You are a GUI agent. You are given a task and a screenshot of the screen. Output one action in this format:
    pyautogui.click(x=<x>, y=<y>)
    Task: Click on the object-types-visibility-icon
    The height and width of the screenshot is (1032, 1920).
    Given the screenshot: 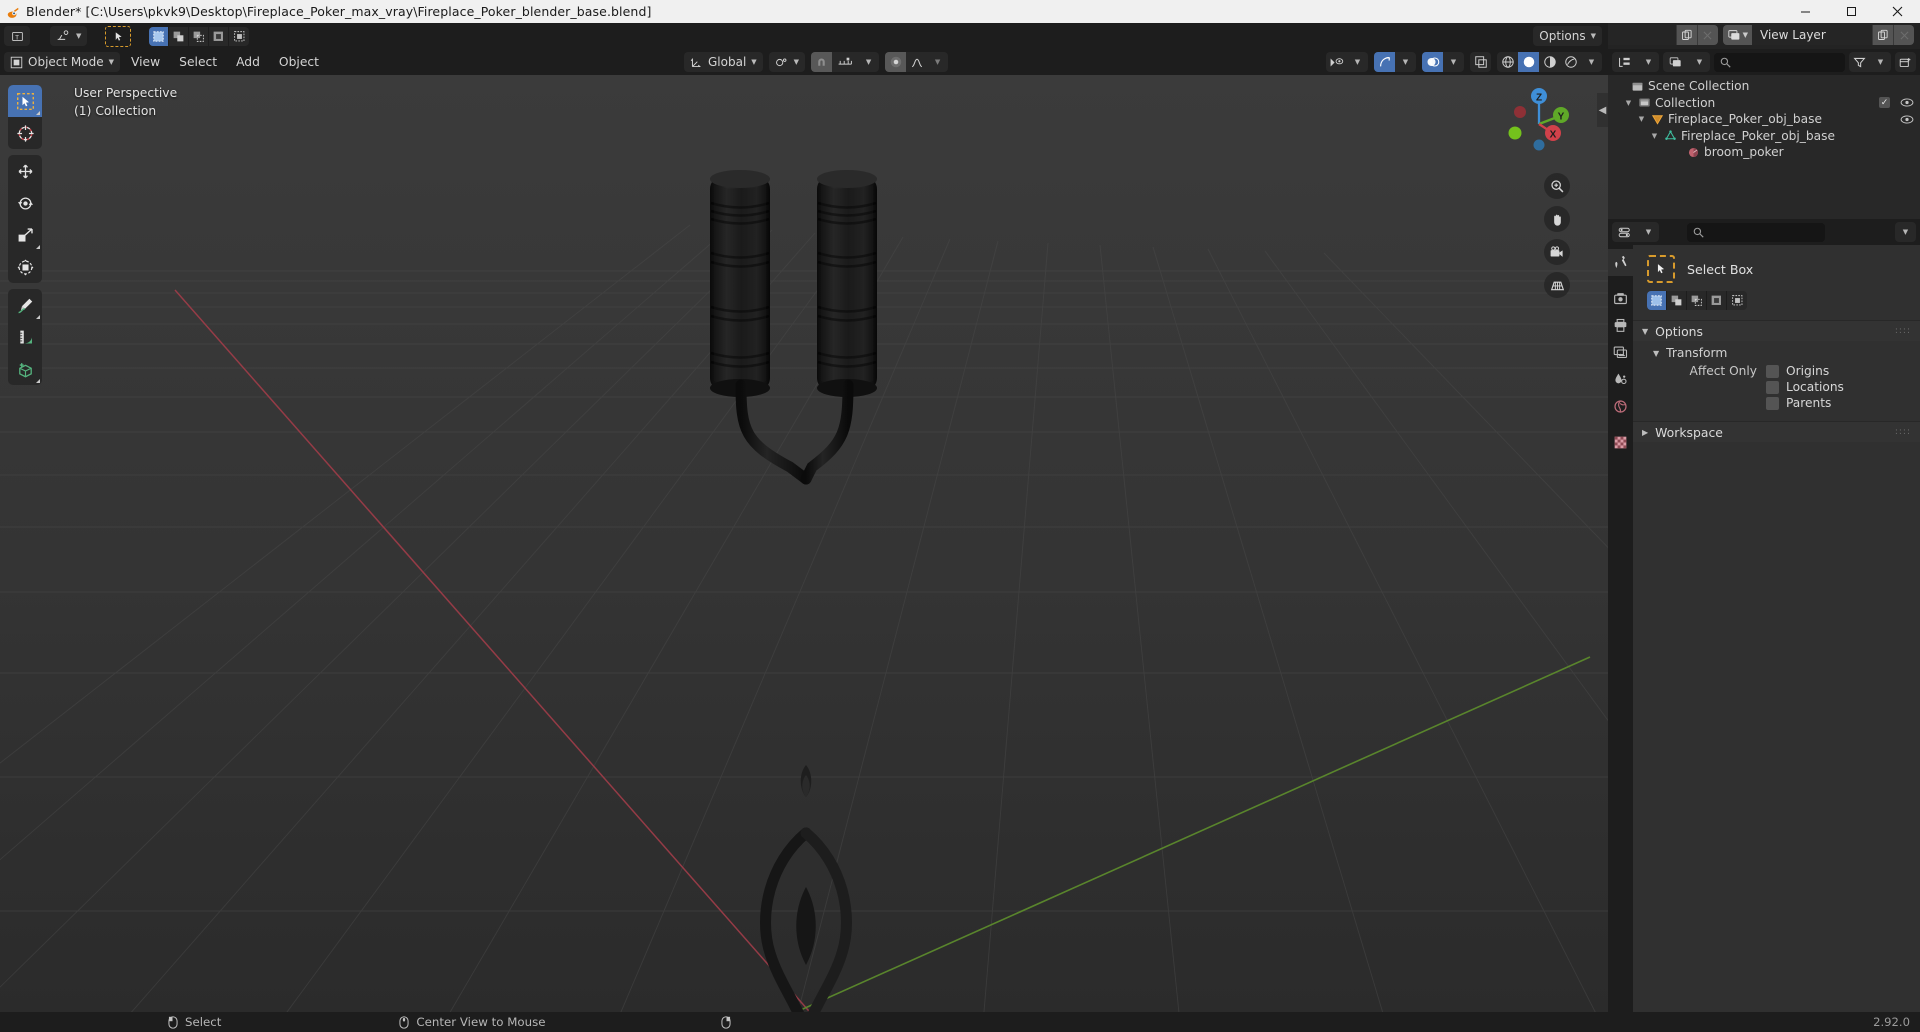 What is the action you would take?
    pyautogui.click(x=1336, y=62)
    